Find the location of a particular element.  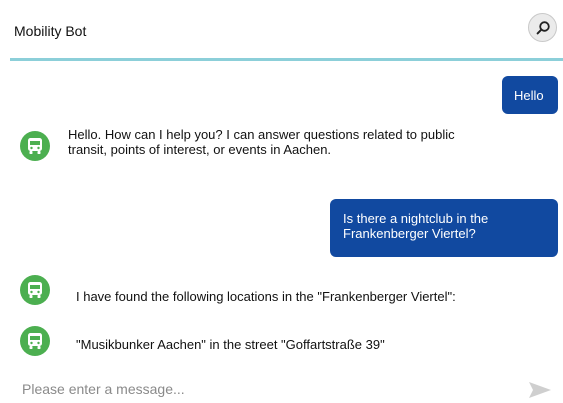

message-composer is located at coordinates (281, 387).